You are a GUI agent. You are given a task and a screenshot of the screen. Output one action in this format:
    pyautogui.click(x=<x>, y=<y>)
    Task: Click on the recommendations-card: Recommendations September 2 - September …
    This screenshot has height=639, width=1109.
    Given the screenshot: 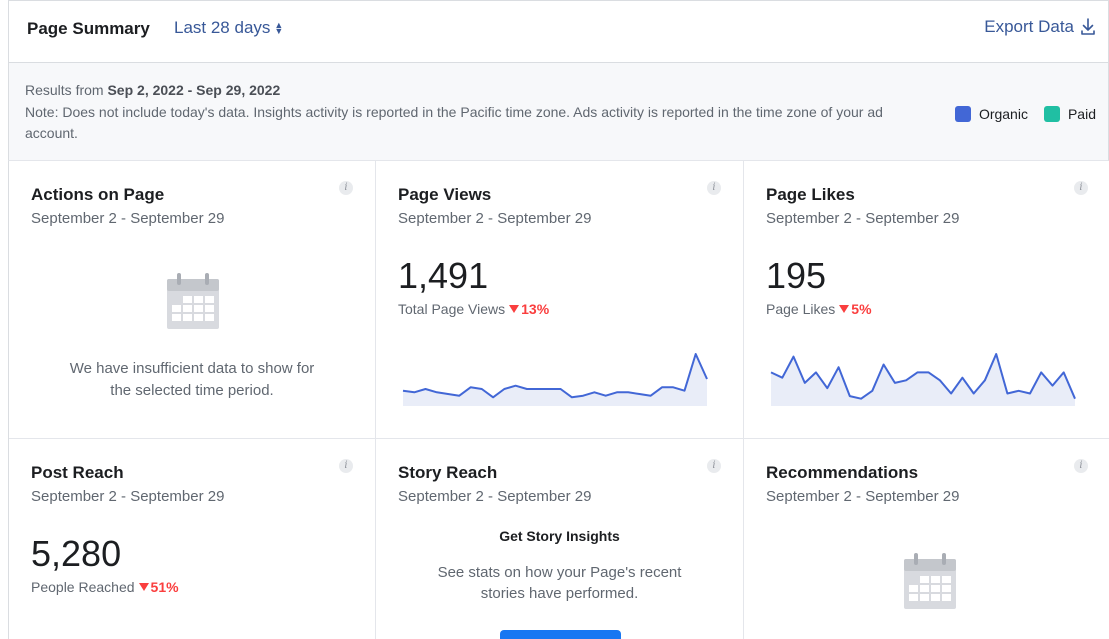 What is the action you would take?
    pyautogui.click(x=926, y=539)
    